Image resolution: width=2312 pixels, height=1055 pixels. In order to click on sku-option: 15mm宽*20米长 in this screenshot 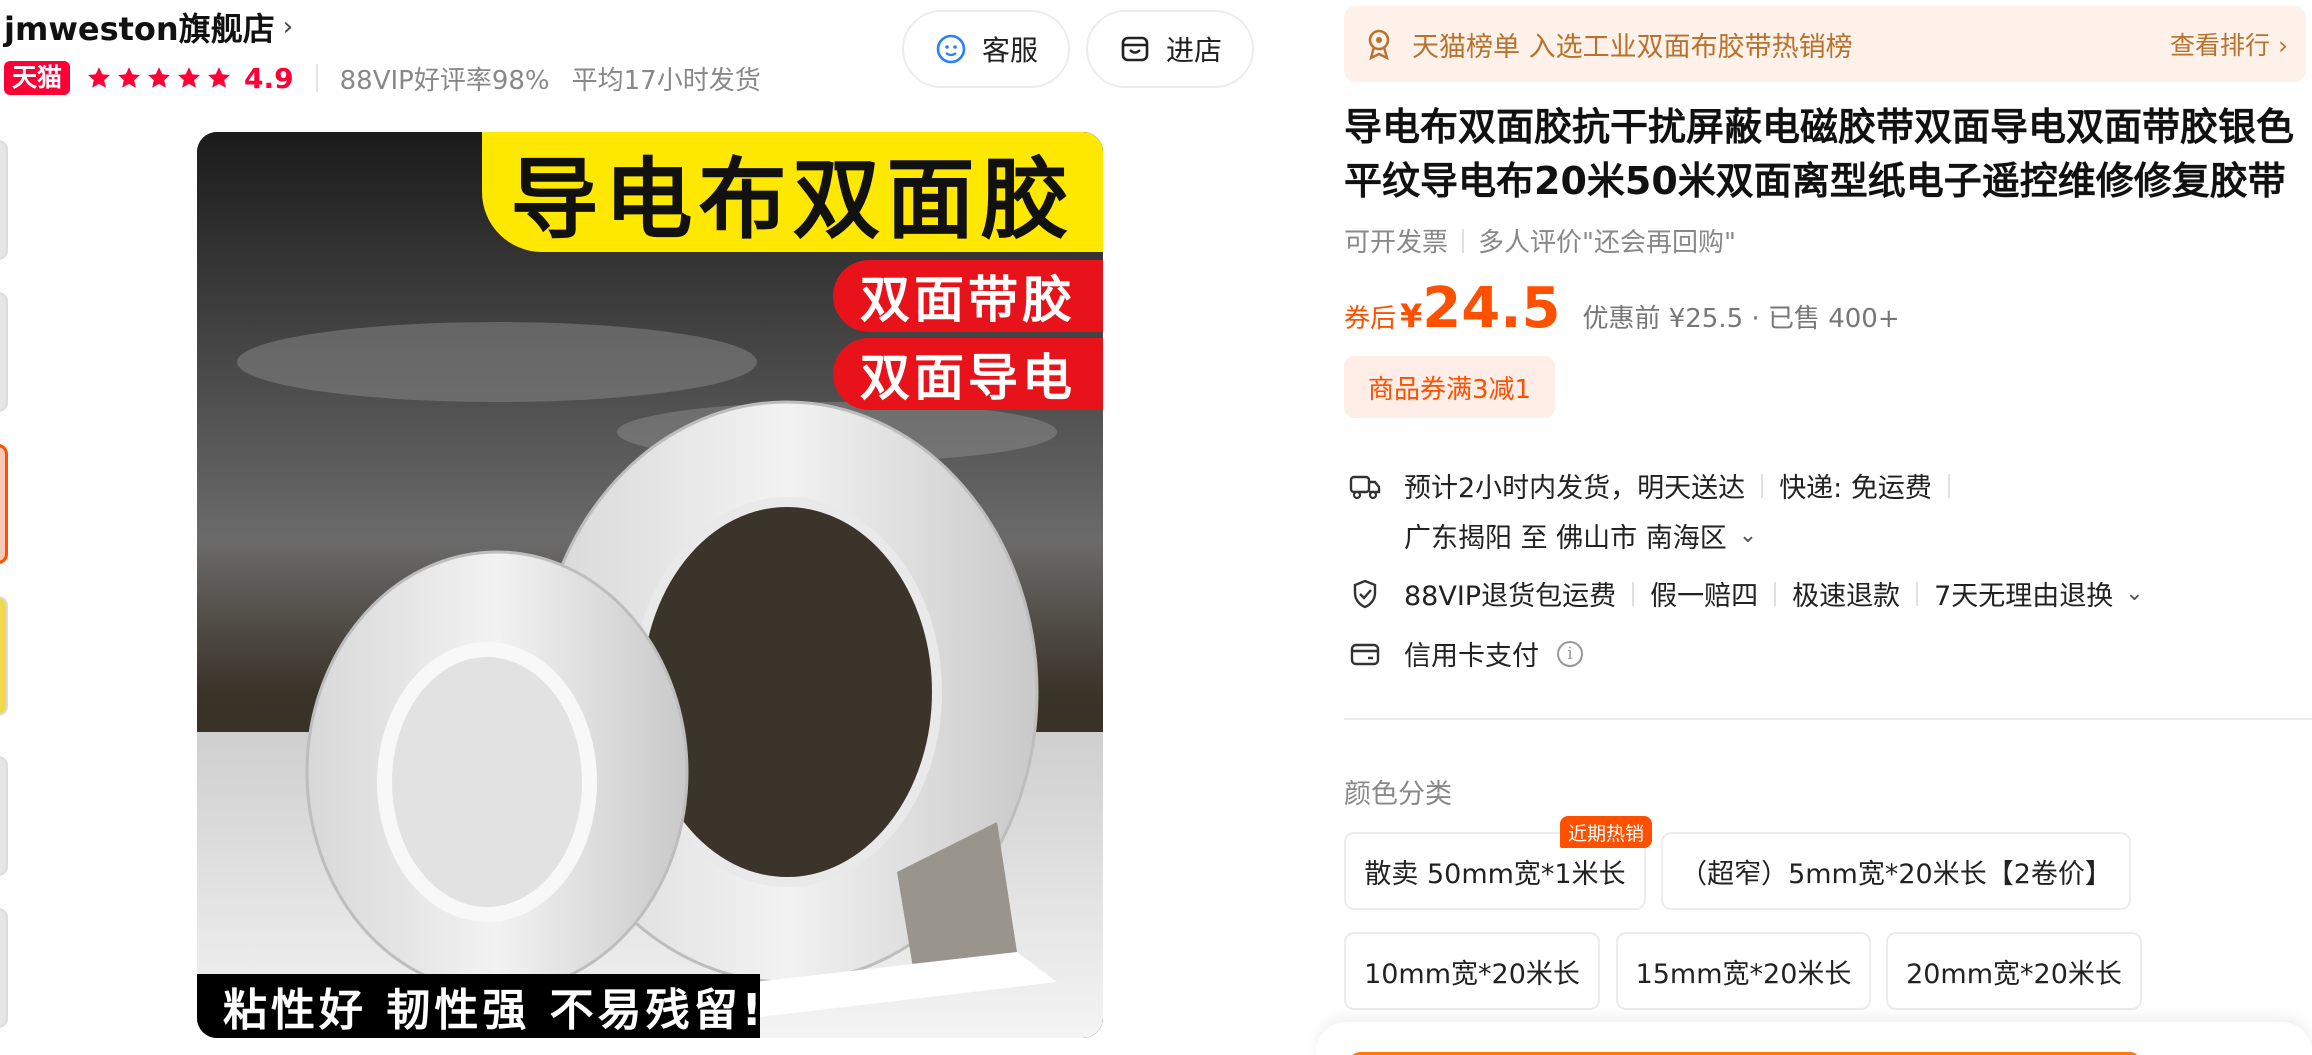, I will do `click(1743, 971)`.